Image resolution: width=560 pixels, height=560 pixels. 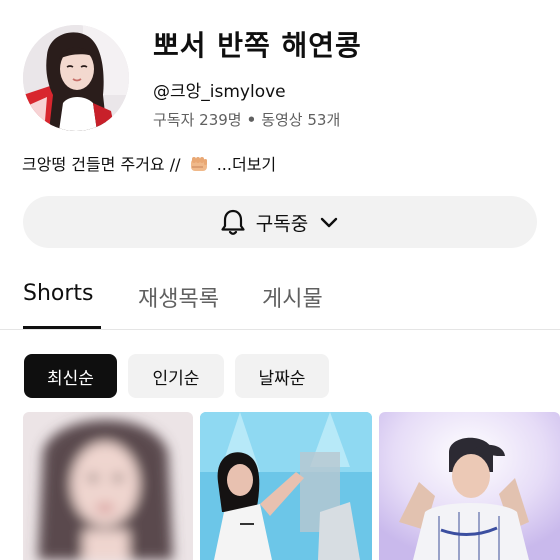 What do you see at coordinates (176, 376) in the screenshot?
I see `chip-popular: 인기순` at bounding box center [176, 376].